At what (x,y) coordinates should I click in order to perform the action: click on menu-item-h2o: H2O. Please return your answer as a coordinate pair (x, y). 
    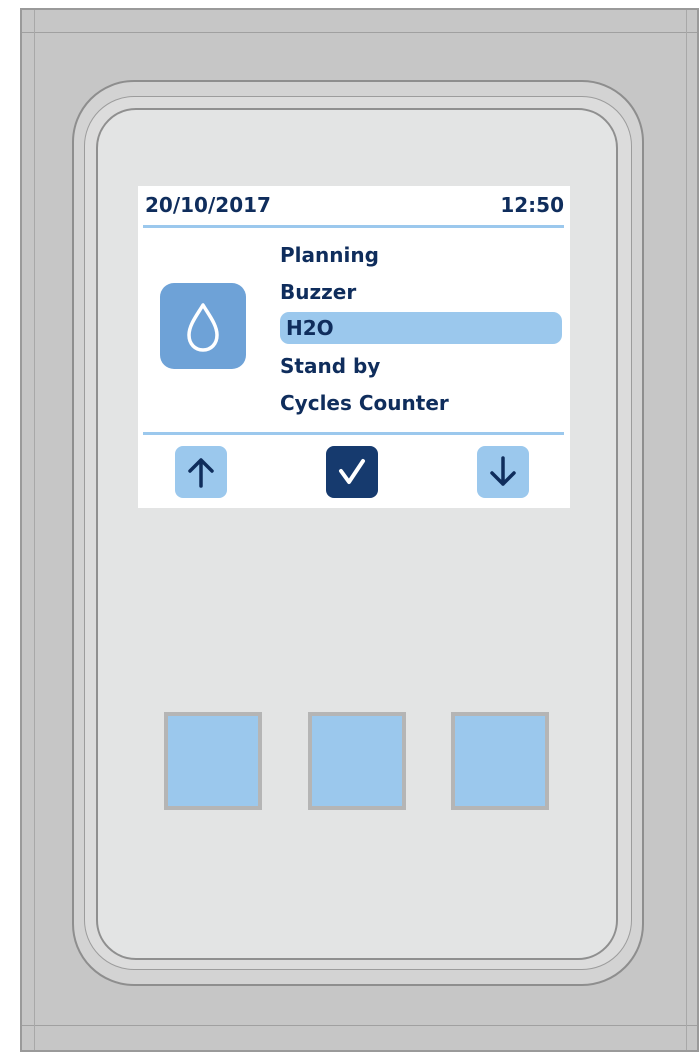
    Looking at the image, I should click on (421, 328).